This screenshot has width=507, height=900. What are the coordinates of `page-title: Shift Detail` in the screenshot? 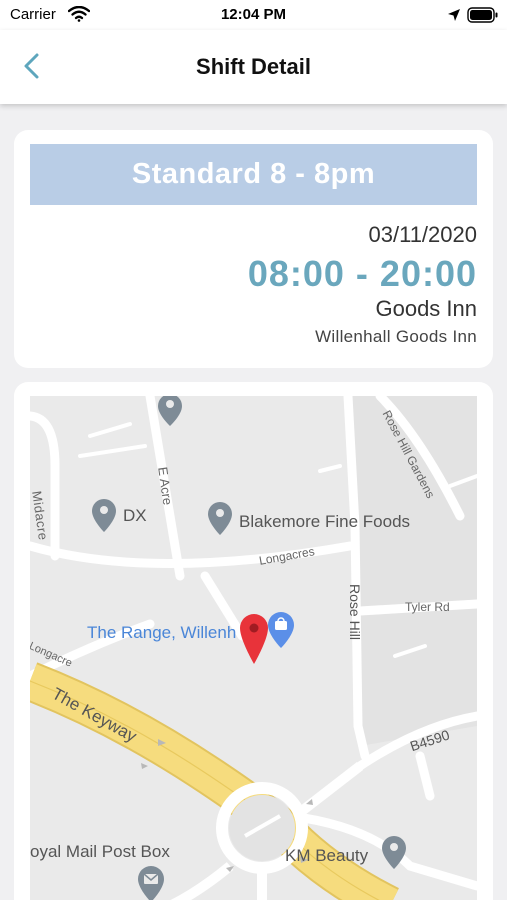 It's located at (253, 66).